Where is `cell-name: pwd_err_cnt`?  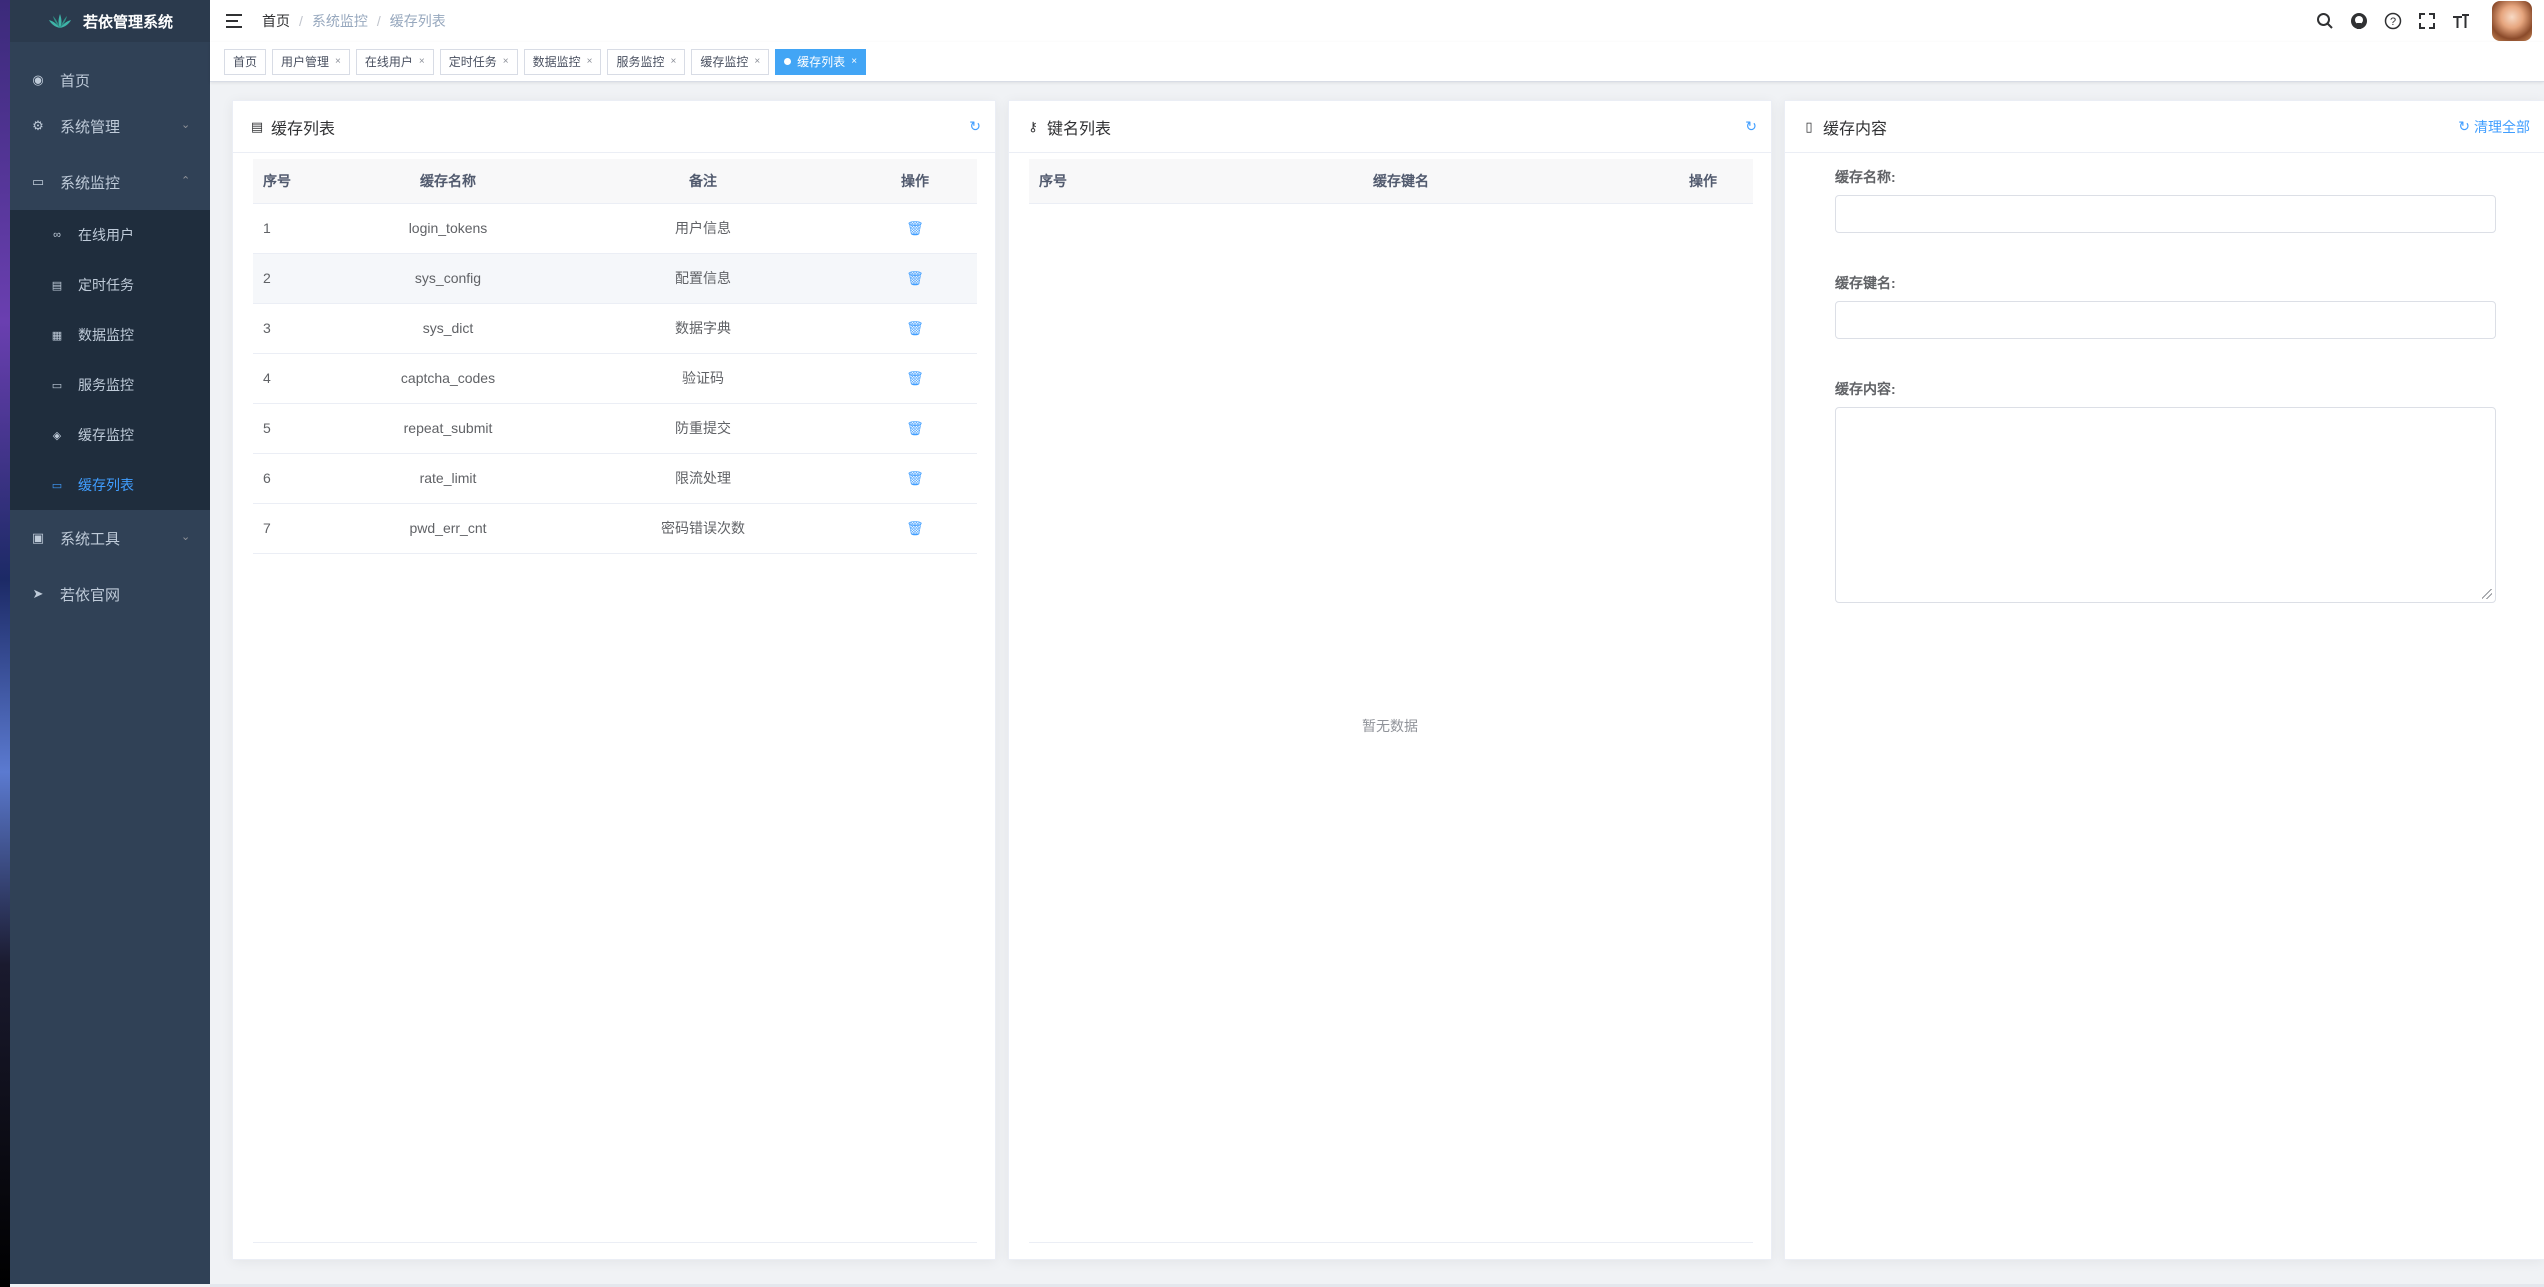
cell-name: pwd_err_cnt is located at coordinates (448, 528).